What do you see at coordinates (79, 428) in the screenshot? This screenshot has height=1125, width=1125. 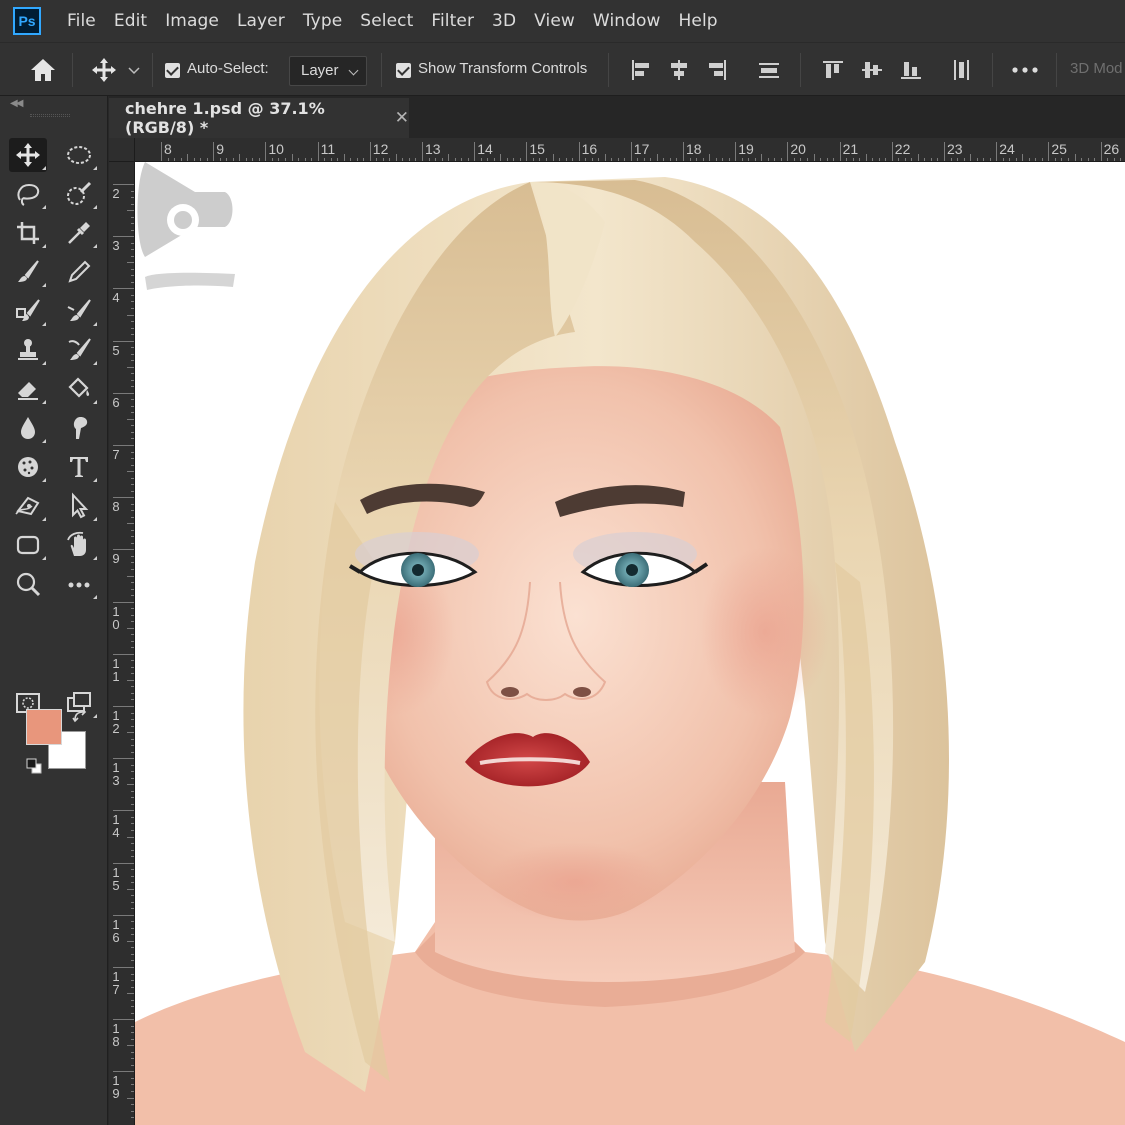 I see `smudge-tool` at bounding box center [79, 428].